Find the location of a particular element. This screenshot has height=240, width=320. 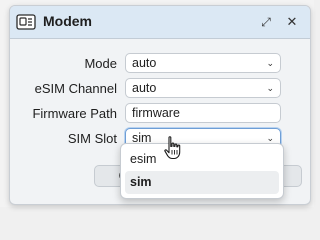

firmware-path-input: firmware is located at coordinates (203, 113).